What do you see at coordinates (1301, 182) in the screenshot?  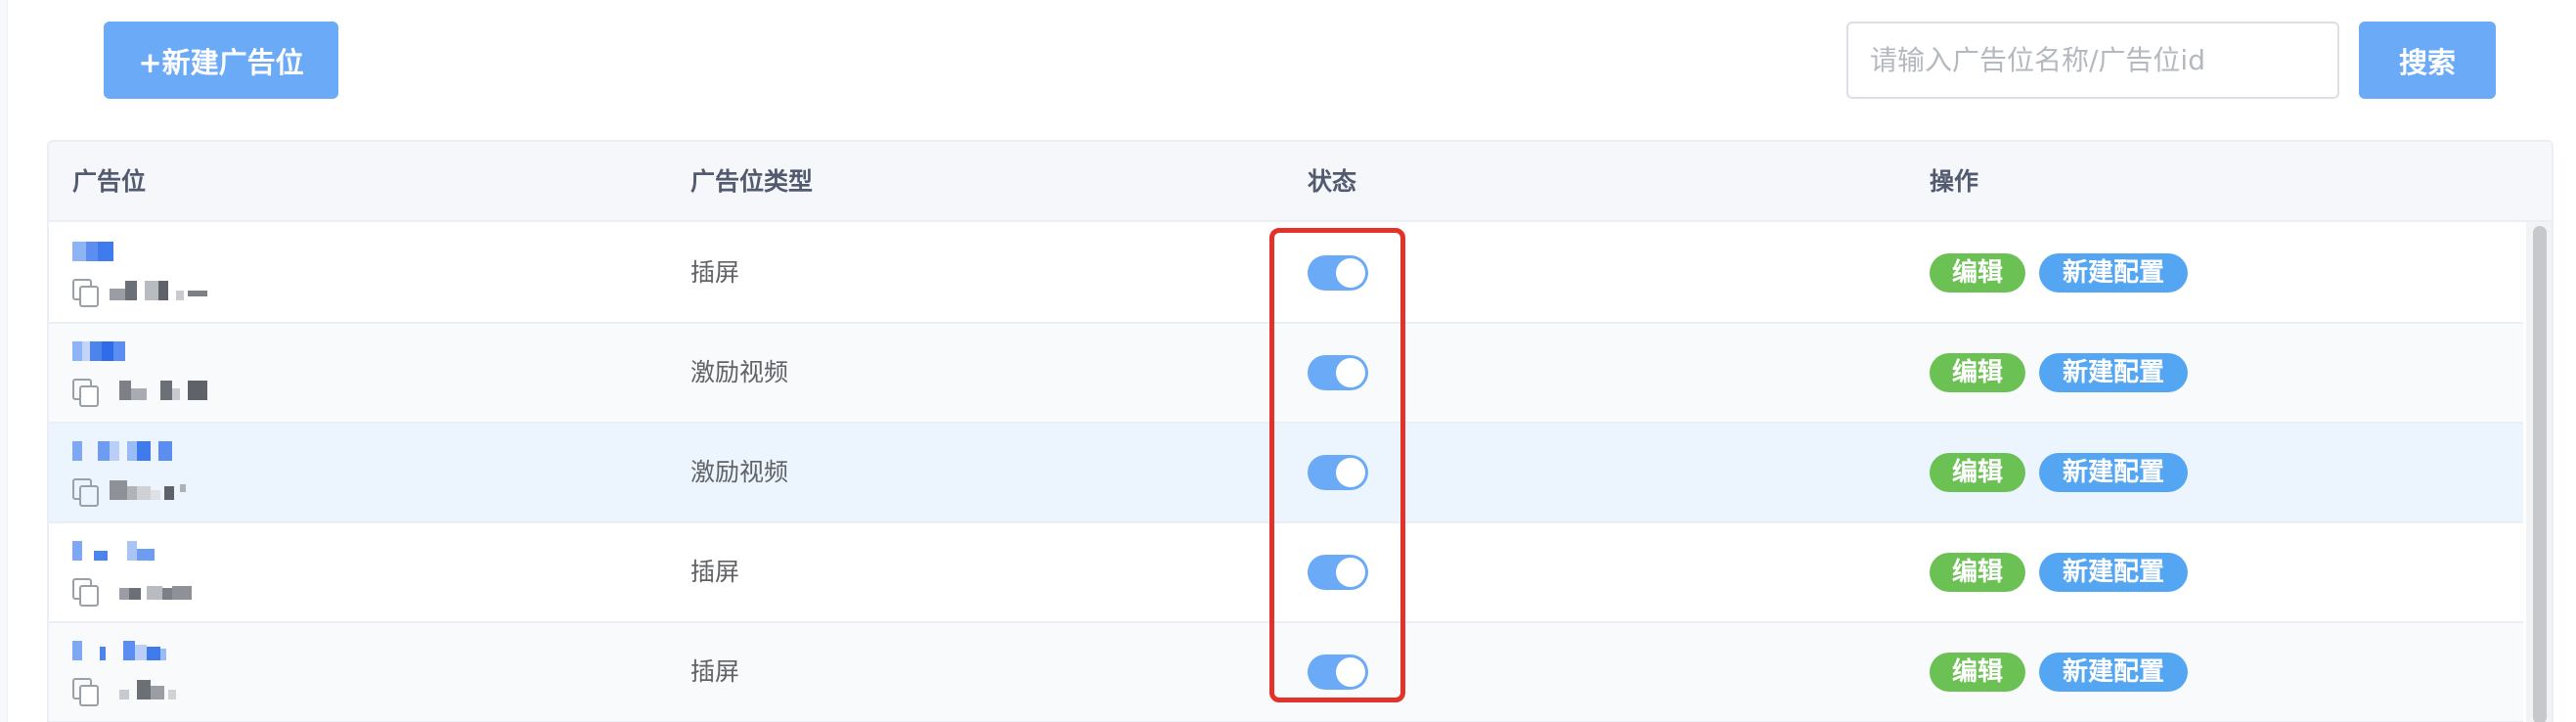 I see `table-header: 广告位 广告位类型 状态 操作` at bounding box center [1301, 182].